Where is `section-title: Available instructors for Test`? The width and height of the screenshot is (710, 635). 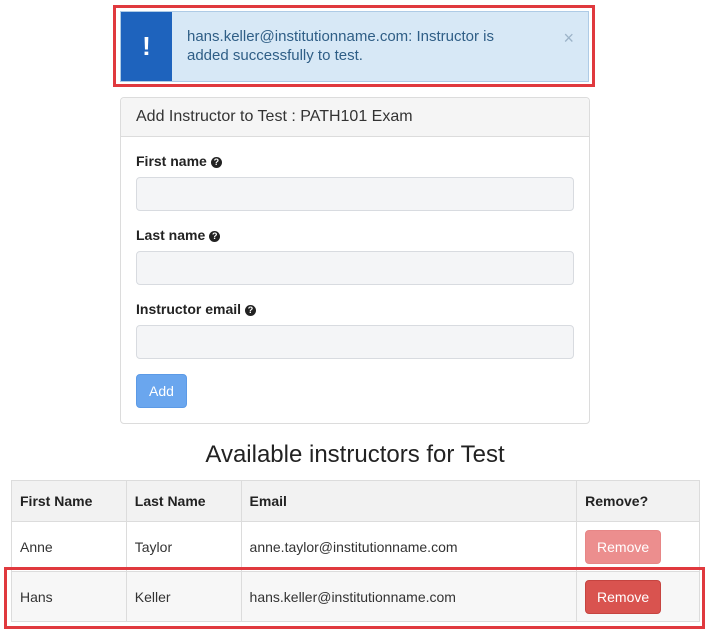
section-title: Available instructors for Test is located at coordinates (355, 454).